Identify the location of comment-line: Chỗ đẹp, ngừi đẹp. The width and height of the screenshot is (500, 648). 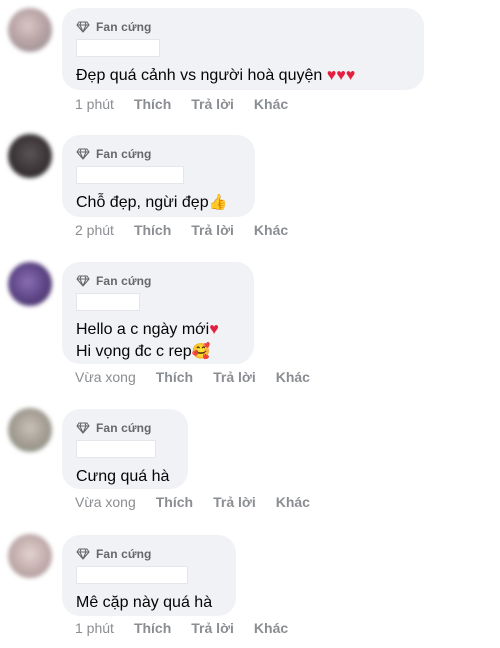
(142, 202).